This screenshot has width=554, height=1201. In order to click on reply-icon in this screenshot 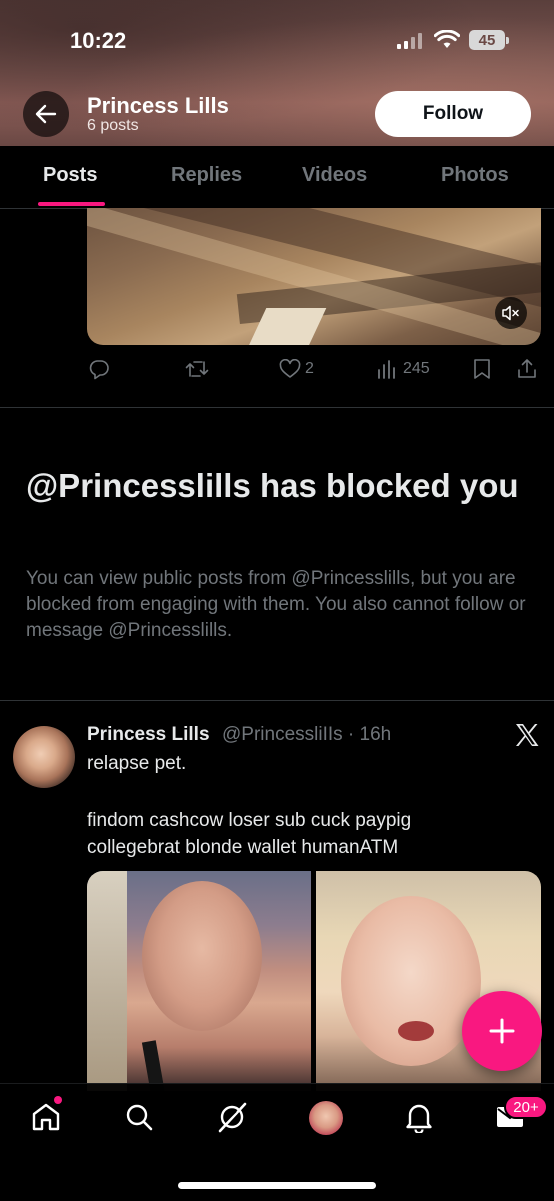, I will do `click(99, 370)`.